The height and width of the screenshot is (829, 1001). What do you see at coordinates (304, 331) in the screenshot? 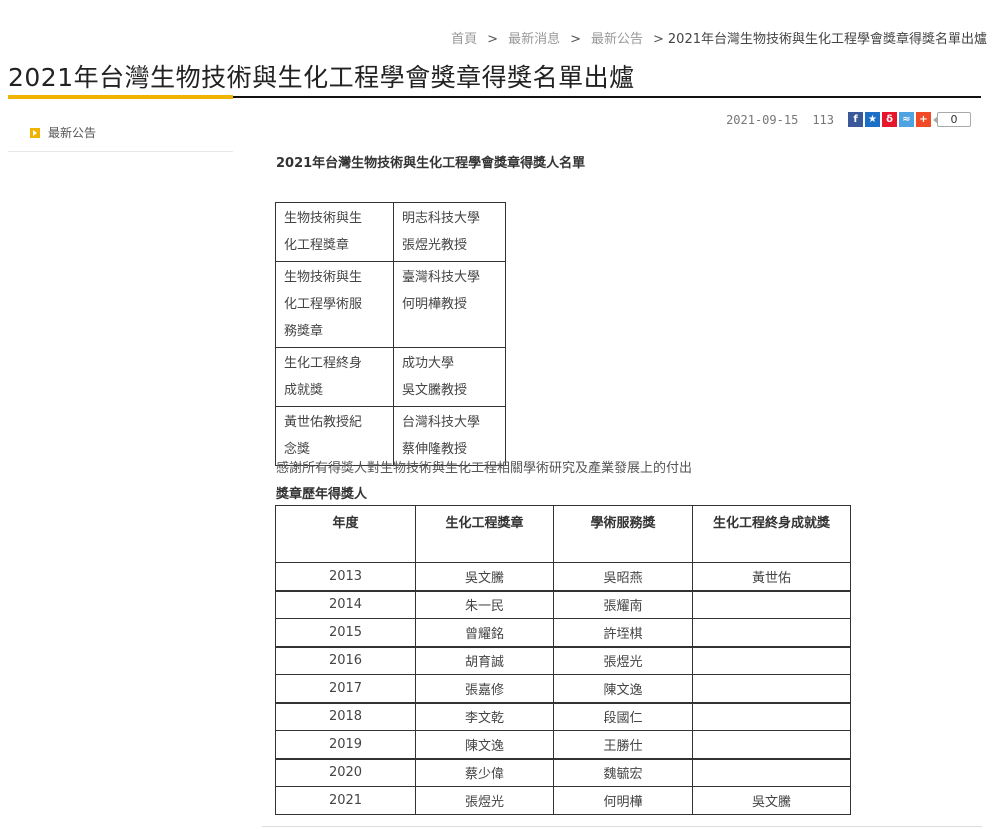
I see `award-category-line: 務獎章` at bounding box center [304, 331].